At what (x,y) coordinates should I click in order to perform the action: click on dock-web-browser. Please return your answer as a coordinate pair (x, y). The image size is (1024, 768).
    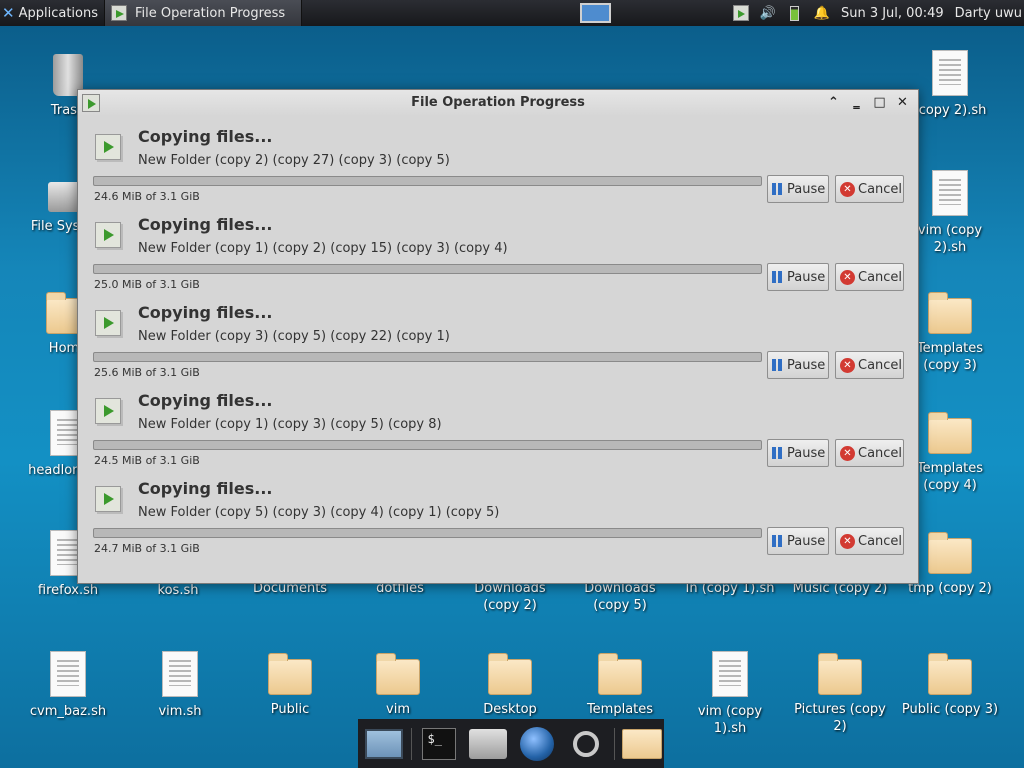
    Looking at the image, I should click on (537, 744).